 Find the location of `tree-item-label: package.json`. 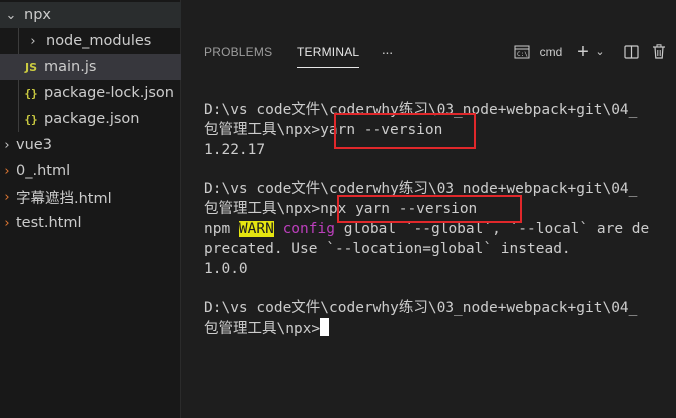

tree-item-label: package.json is located at coordinates (92, 119).